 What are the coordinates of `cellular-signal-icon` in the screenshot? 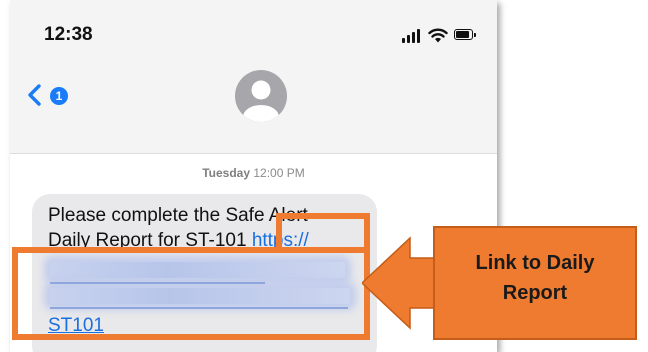 It's located at (412, 36).